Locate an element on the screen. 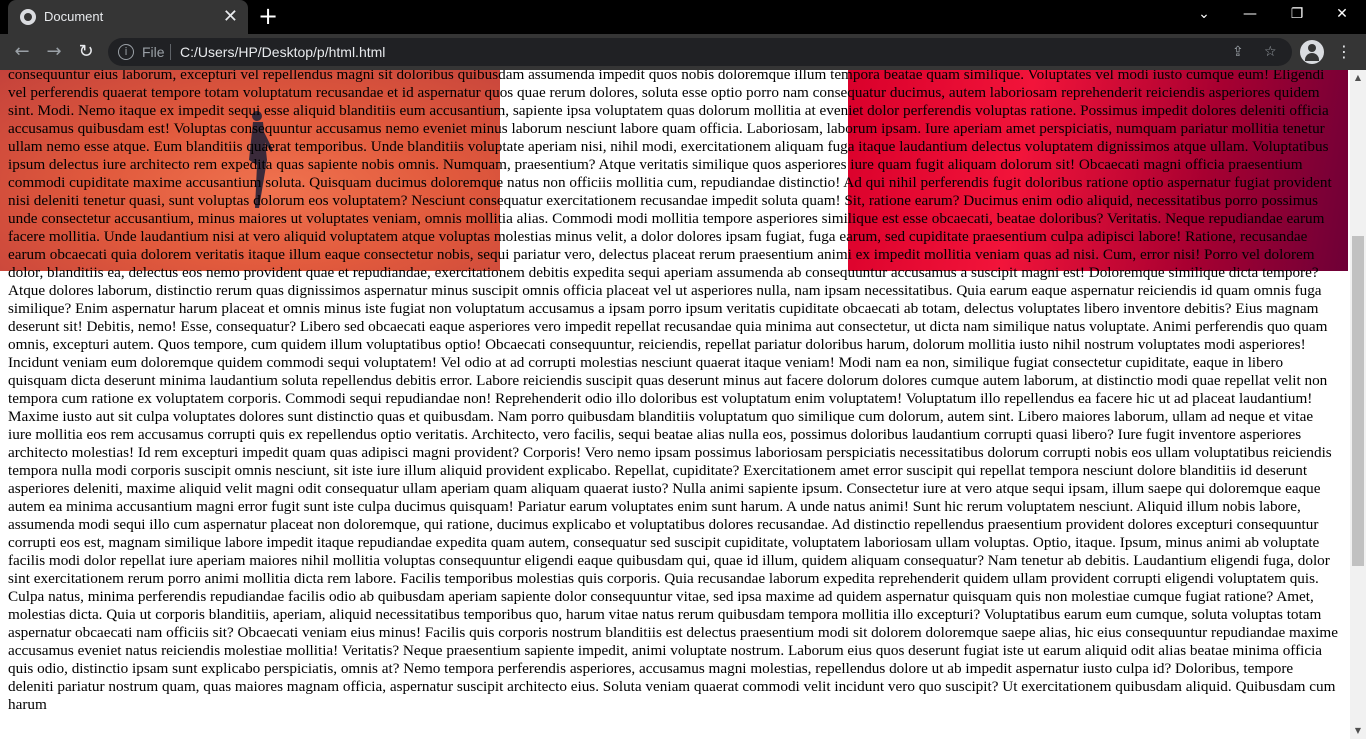  bookmark-star-icon: ☆ is located at coordinates (1270, 52).